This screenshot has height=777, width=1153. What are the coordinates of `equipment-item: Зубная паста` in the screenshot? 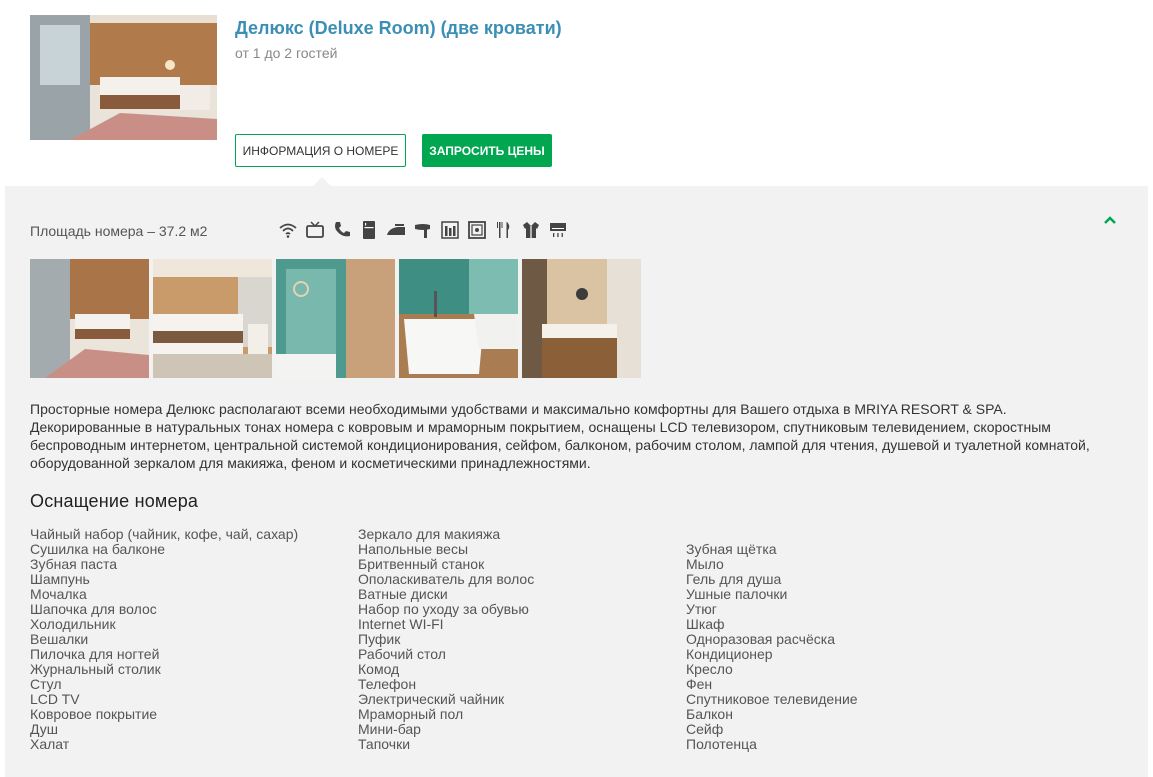 It's located at (74, 564).